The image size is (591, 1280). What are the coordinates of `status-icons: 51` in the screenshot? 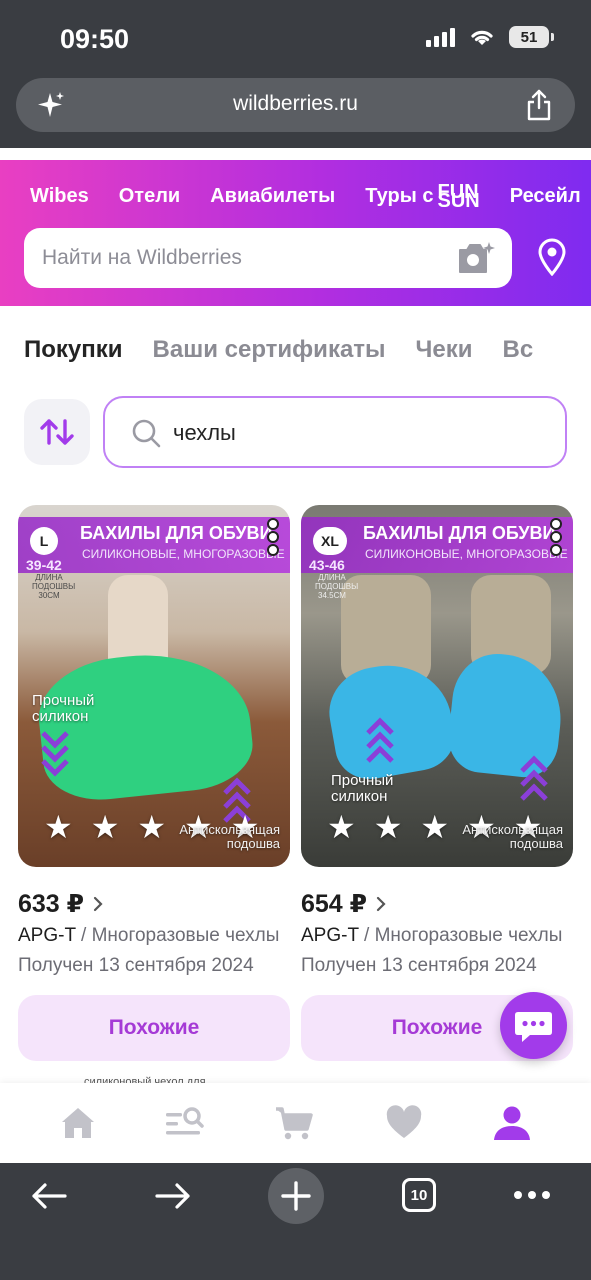 It's located at (490, 37).